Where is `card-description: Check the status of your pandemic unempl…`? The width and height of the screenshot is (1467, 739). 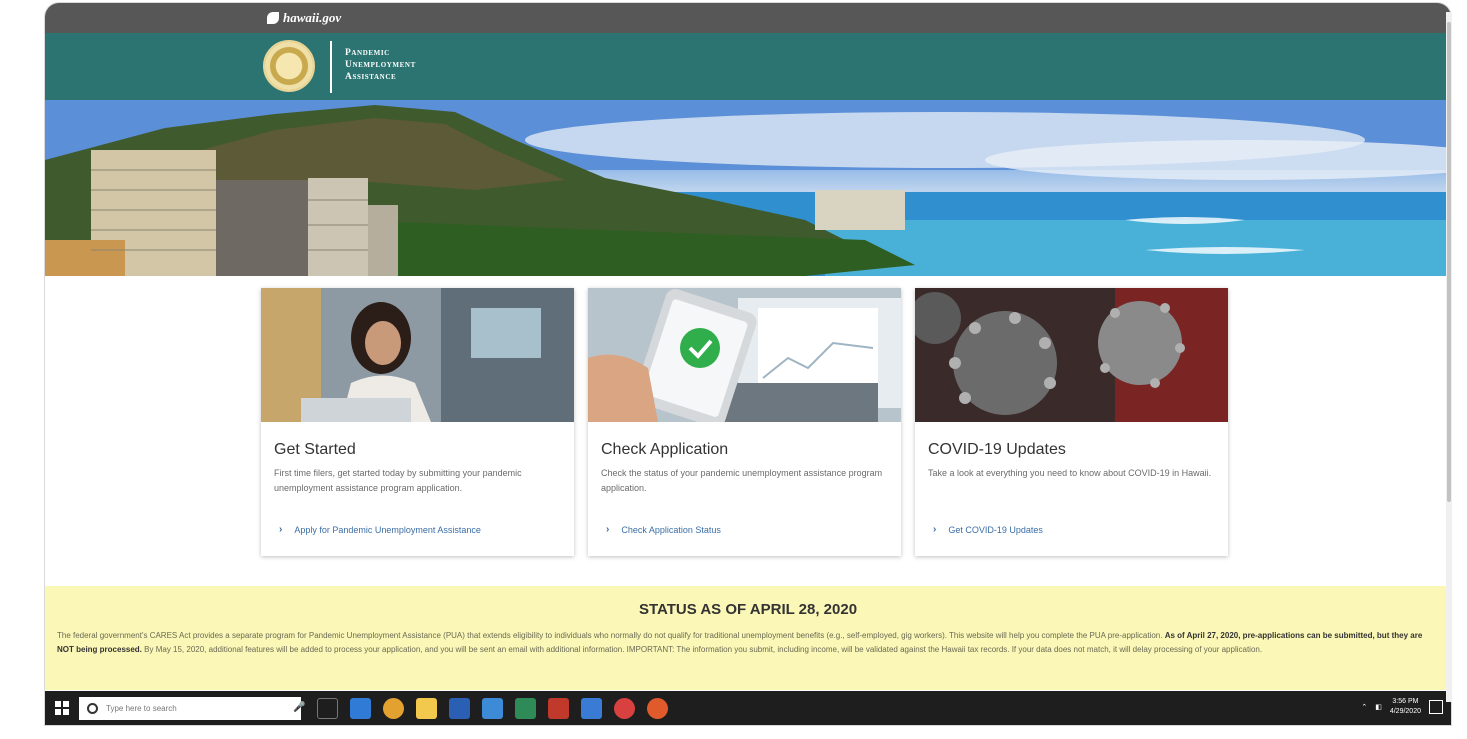
card-description: Check the status of your pandemic unempl… is located at coordinates (742, 480).